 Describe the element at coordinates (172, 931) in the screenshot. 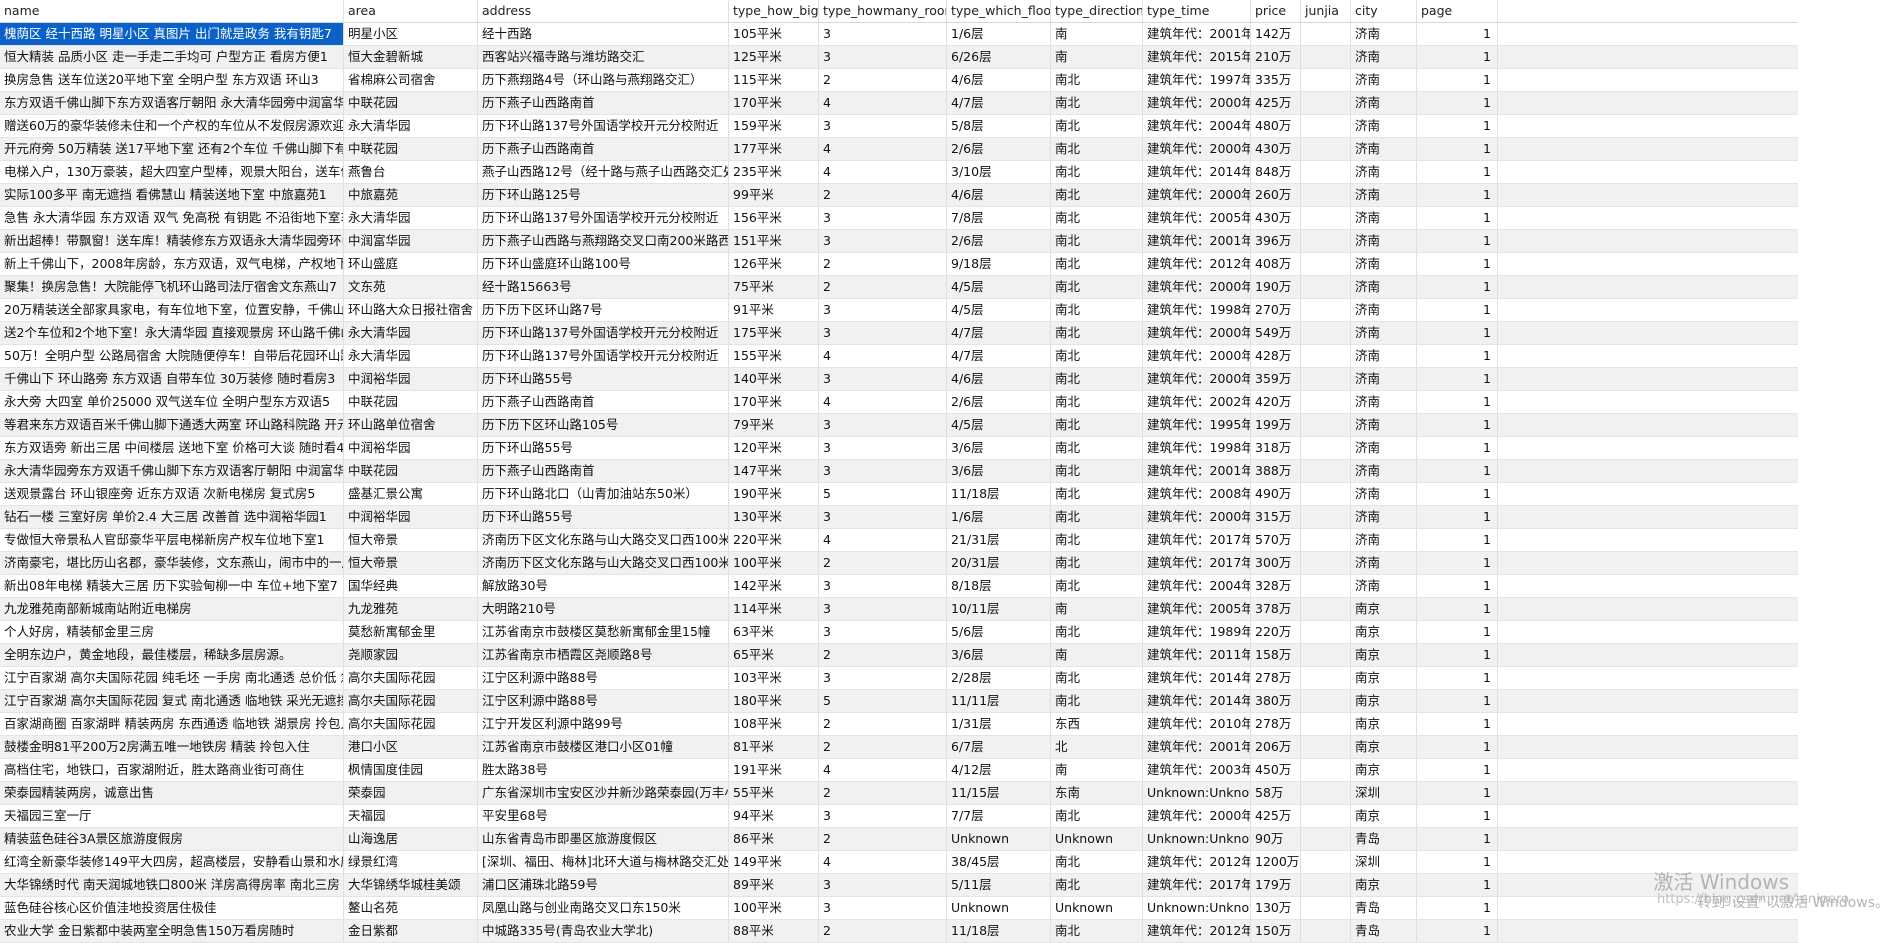

I see `cell-name: 农业大学 金日紫都中装两室全明急售150万看房随时` at that location.